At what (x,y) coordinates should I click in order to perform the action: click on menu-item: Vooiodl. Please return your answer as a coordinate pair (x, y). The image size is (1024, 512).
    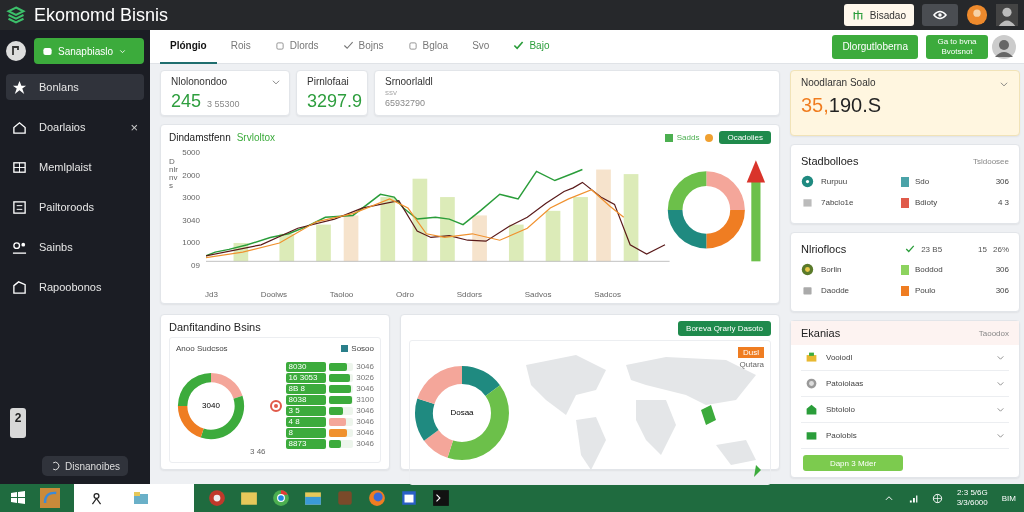
    Looking at the image, I should click on (905, 358).